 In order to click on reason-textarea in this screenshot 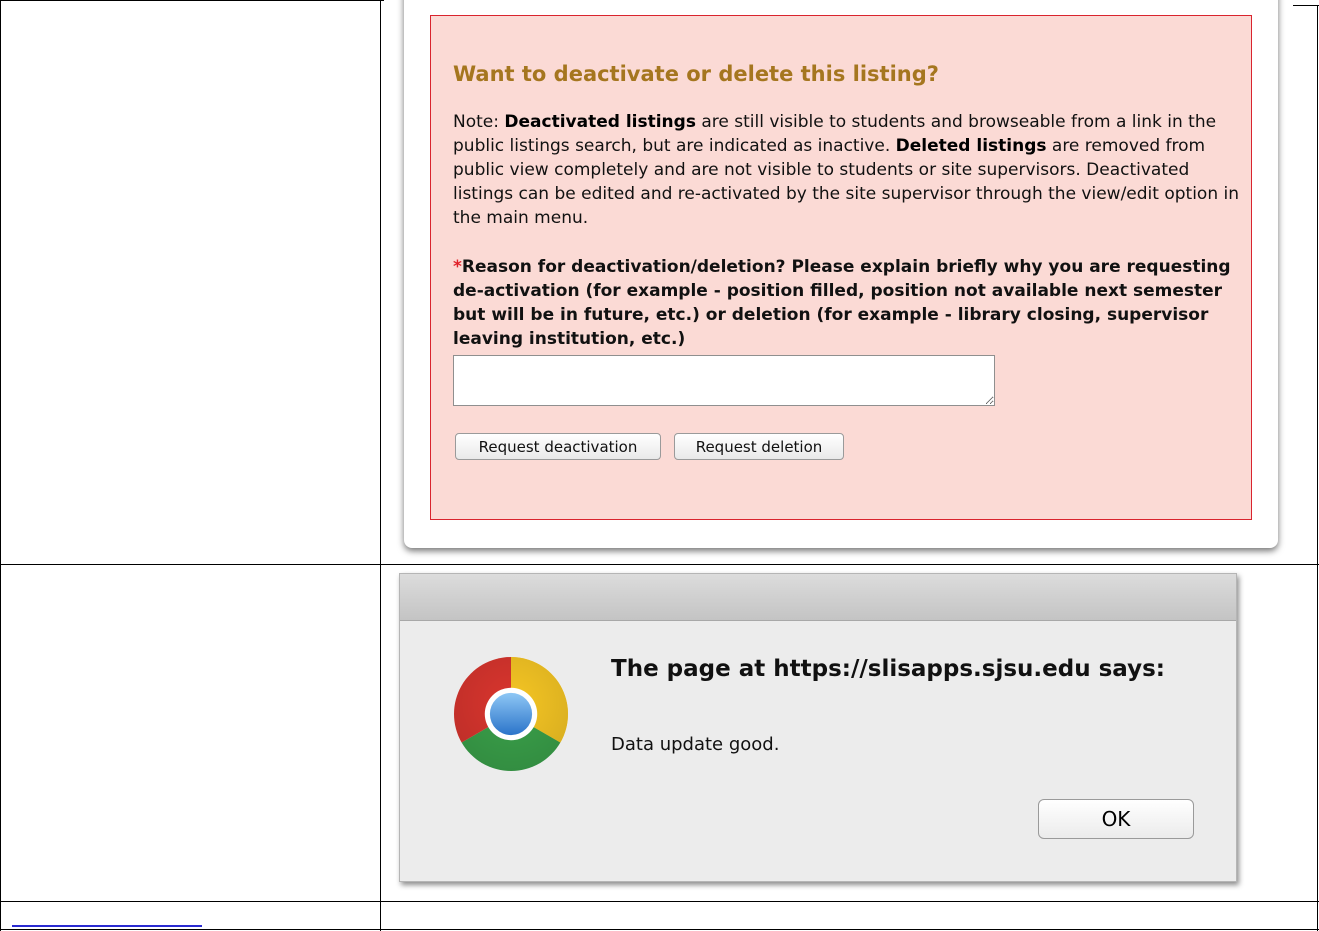, I will do `click(724, 380)`.